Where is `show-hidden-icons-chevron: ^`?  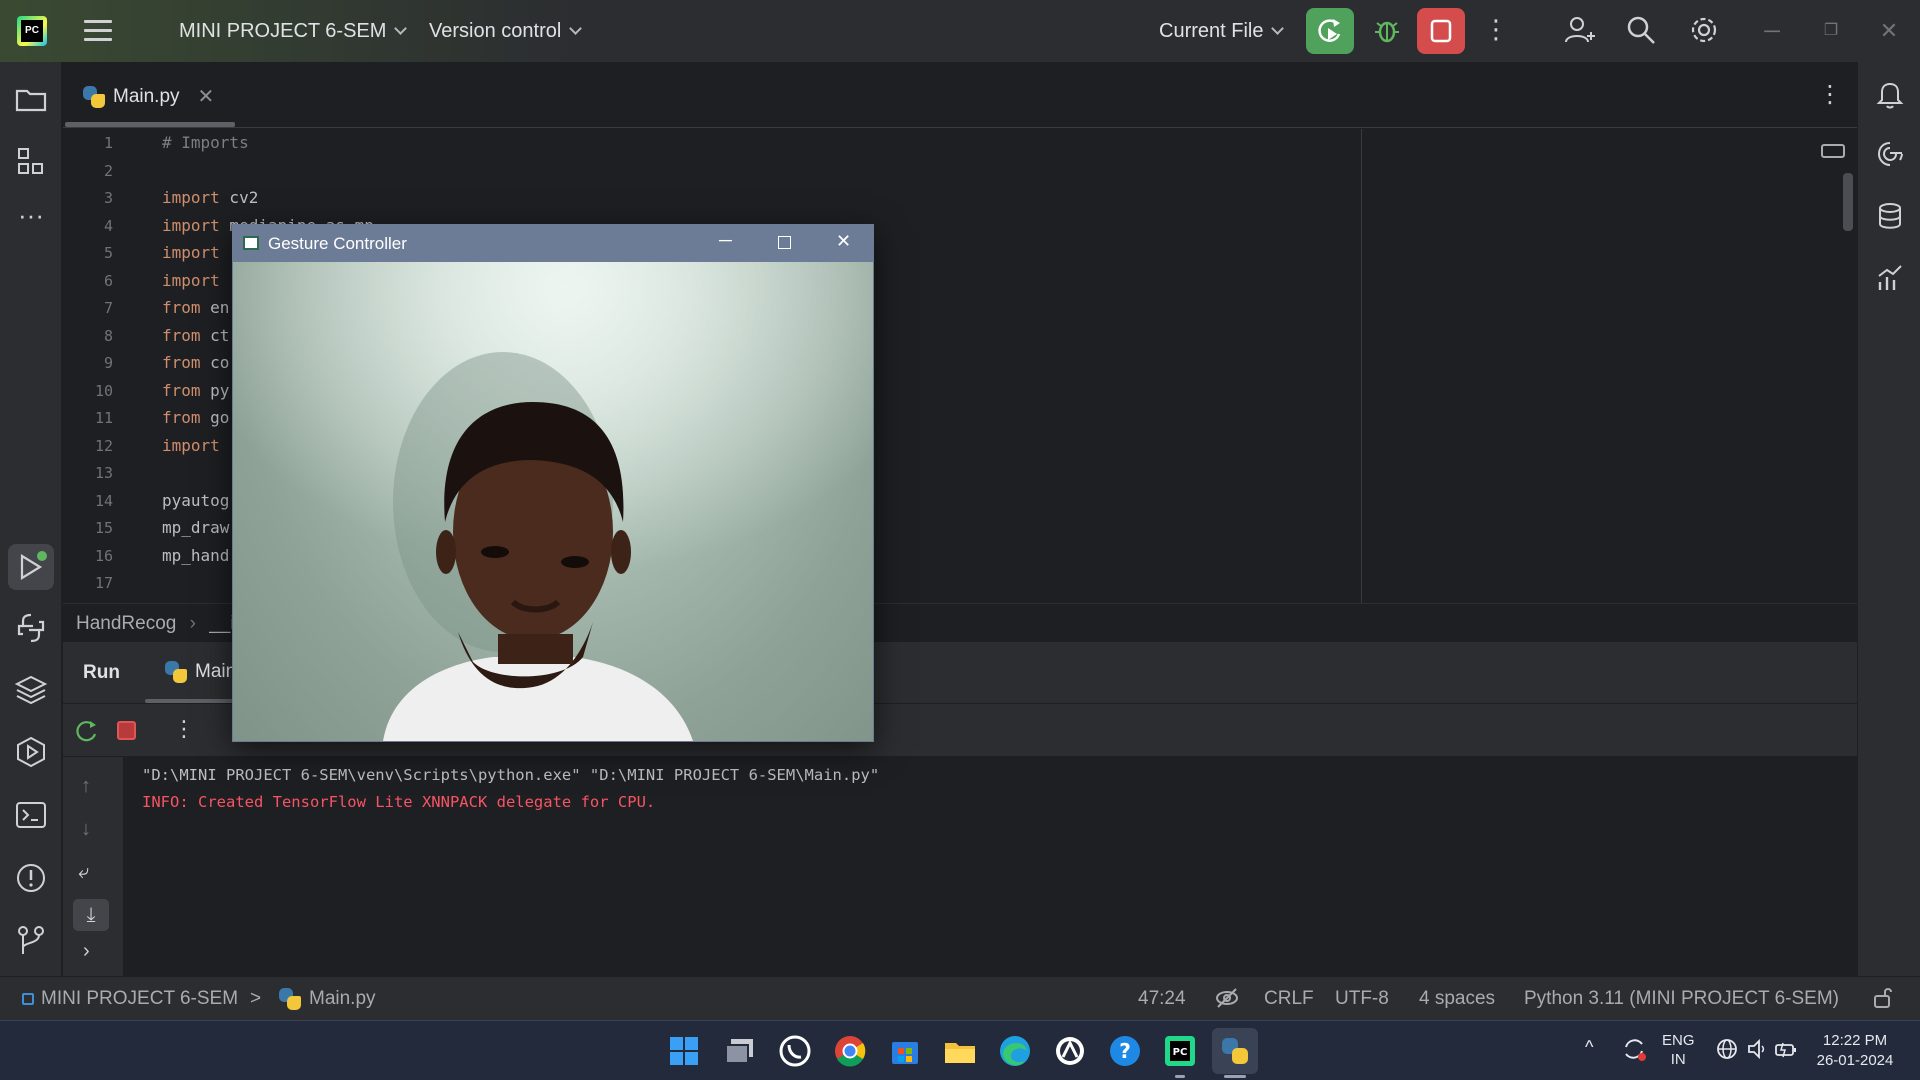 show-hidden-icons-chevron: ^ is located at coordinates (1589, 1047).